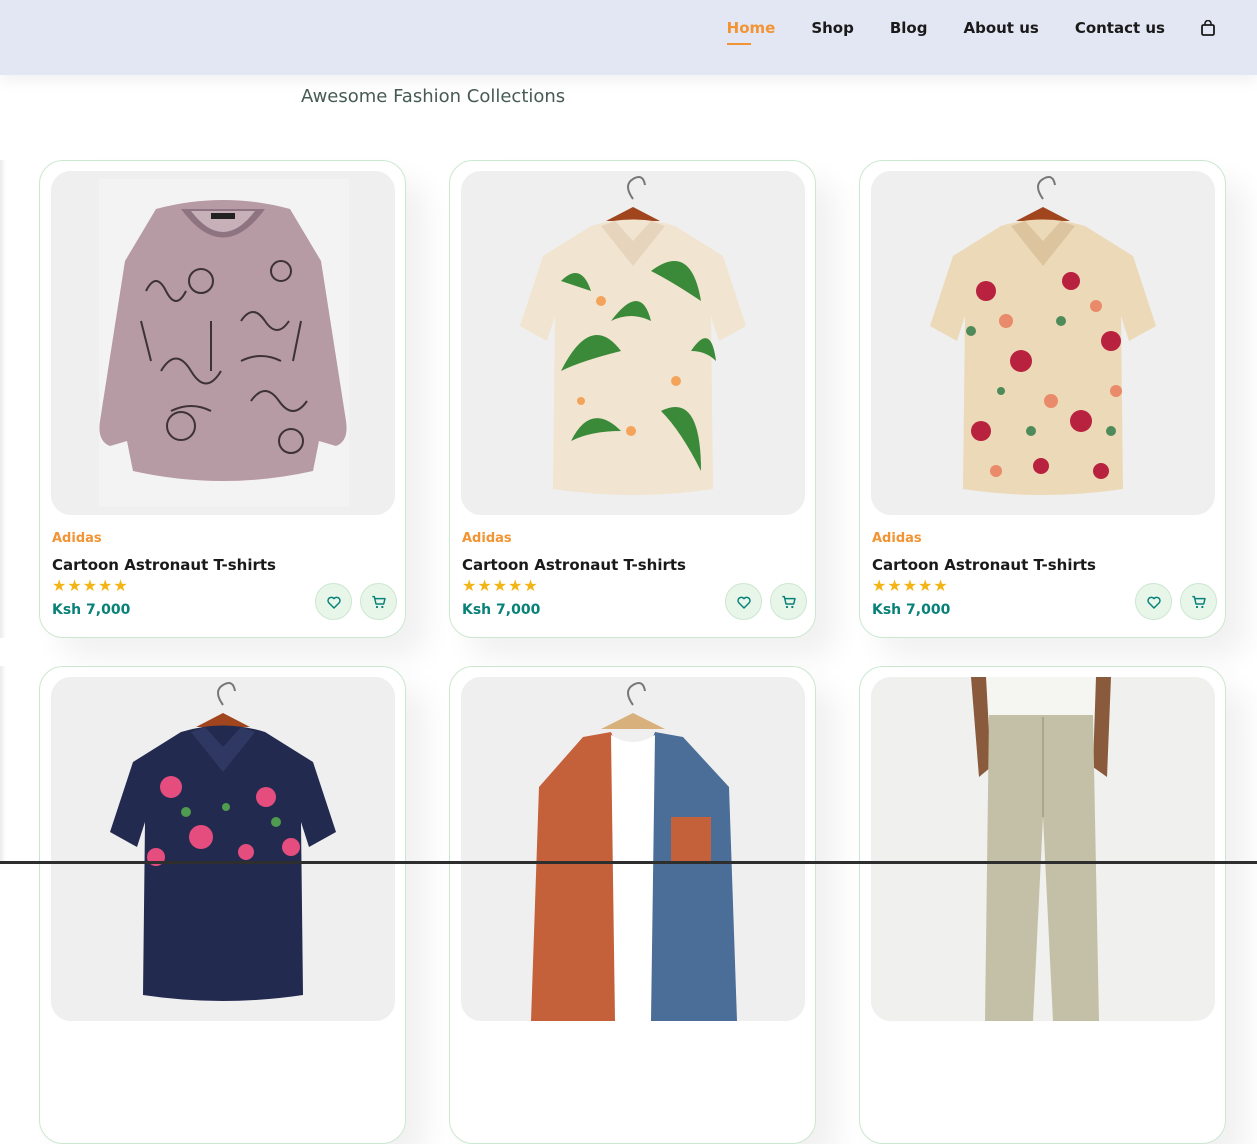  I want to click on tropical-shirt-image, so click(633, 343).